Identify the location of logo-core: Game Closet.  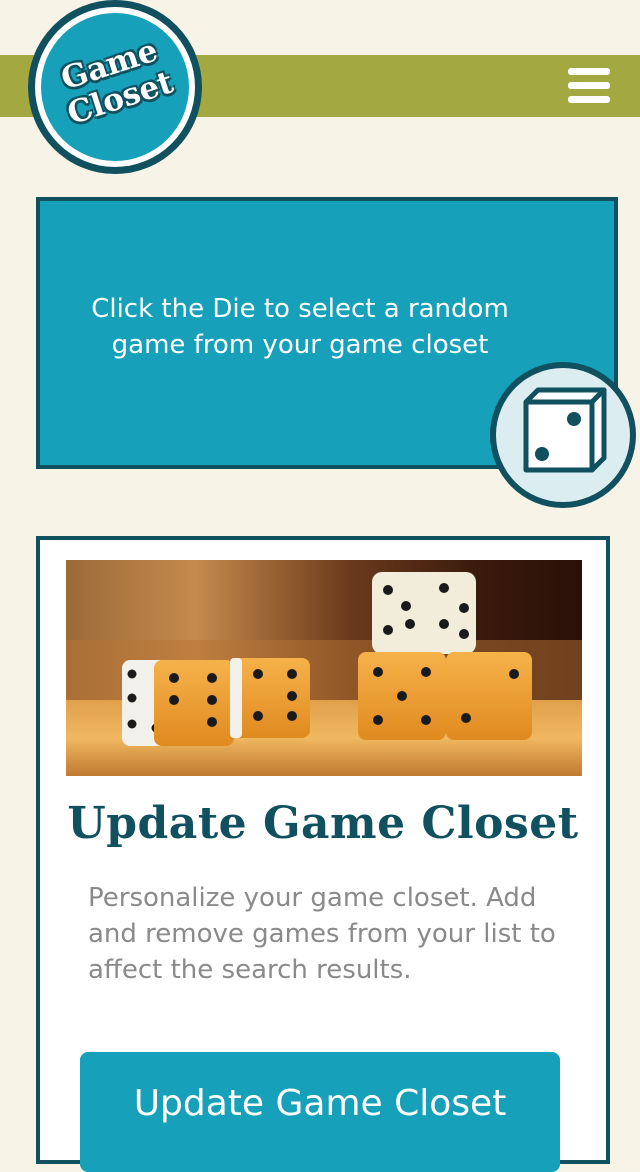
(115, 87).